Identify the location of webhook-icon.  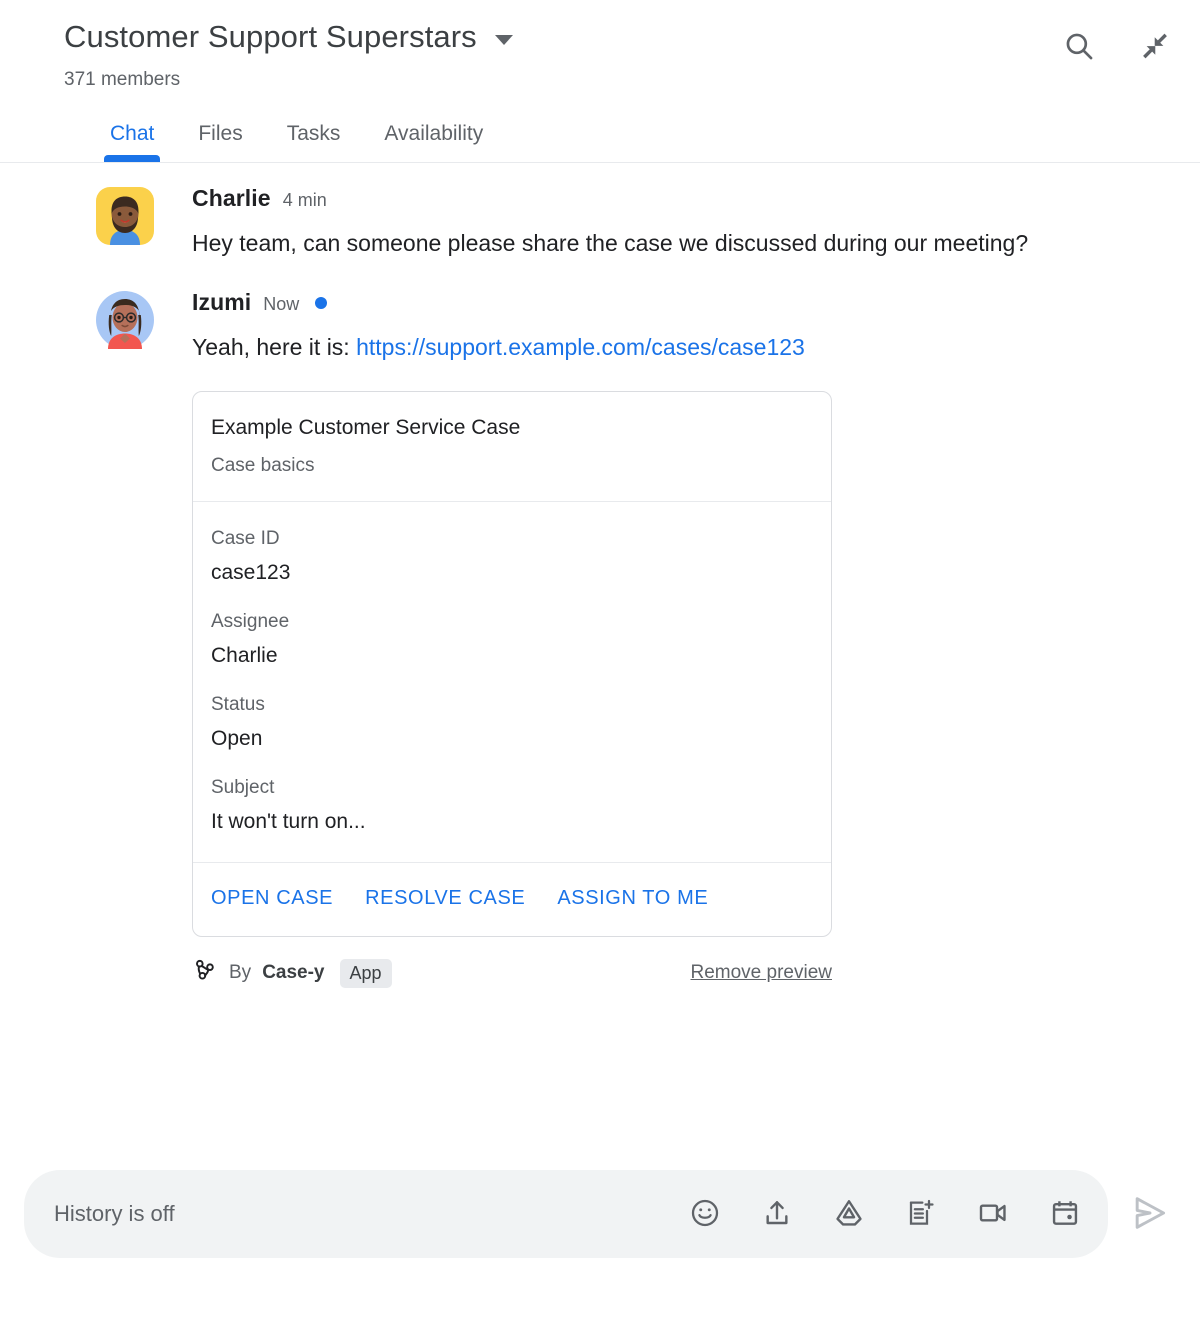
(205, 973).